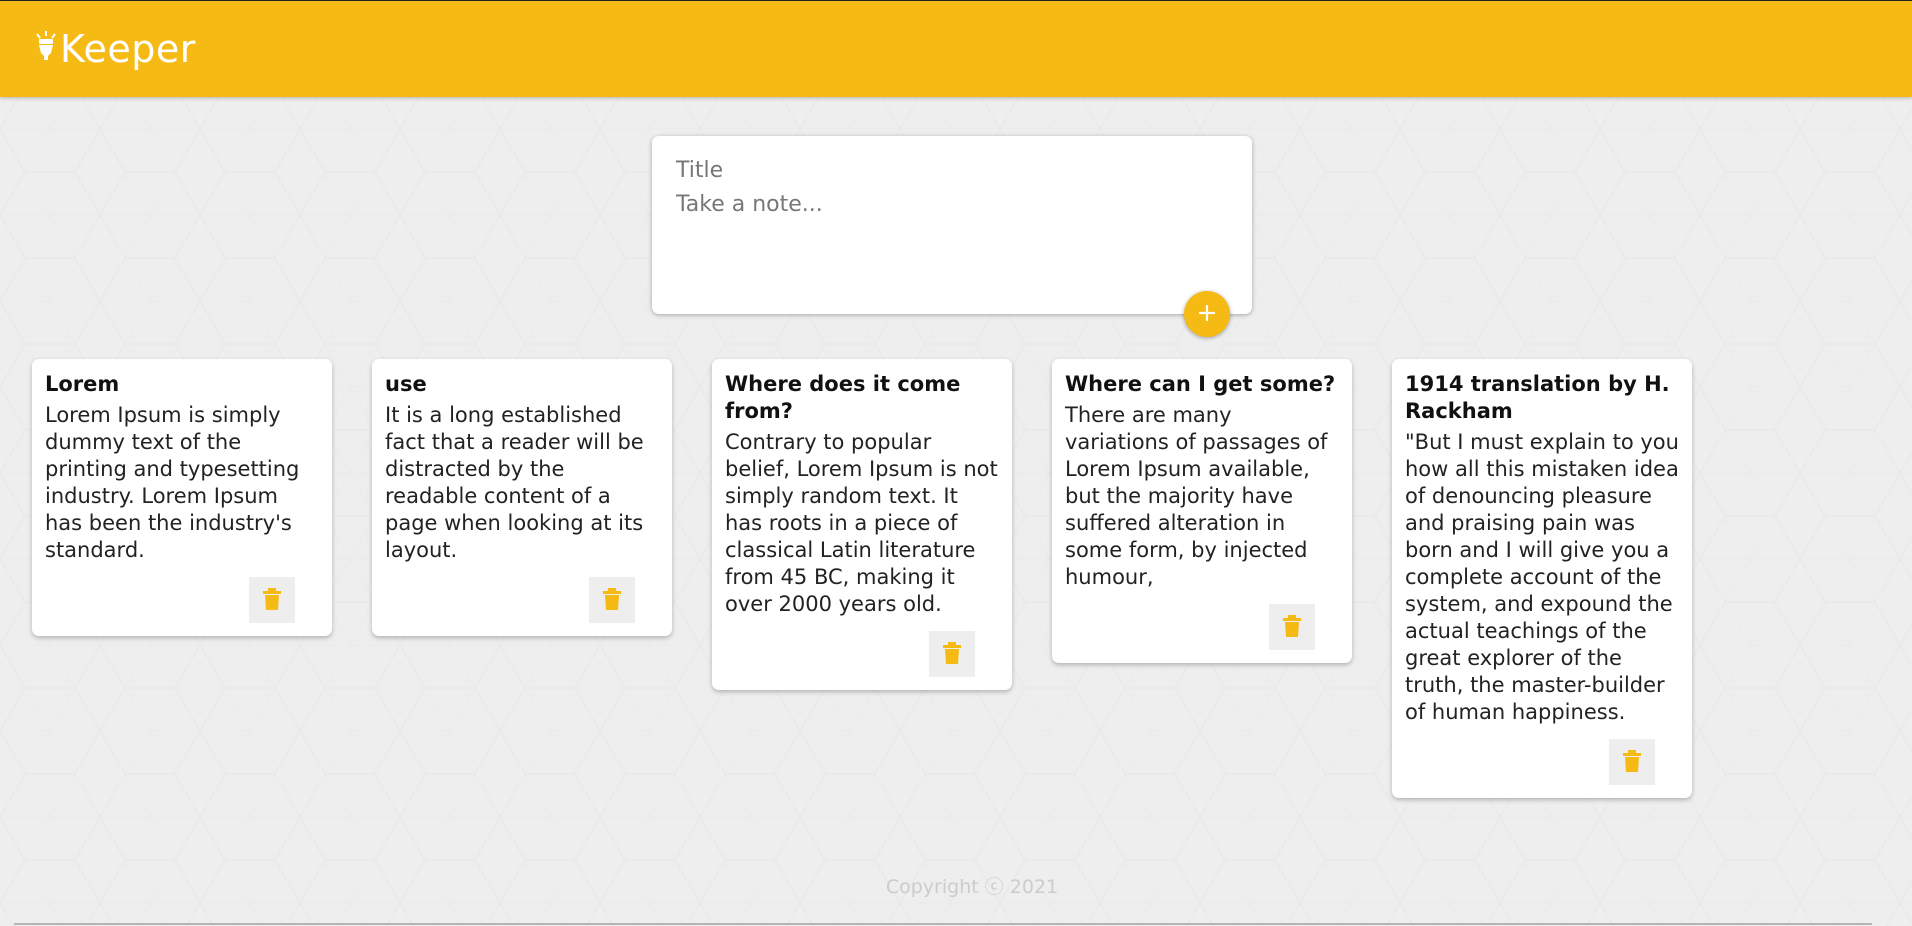  I want to click on app-title: Keeper, so click(128, 49).